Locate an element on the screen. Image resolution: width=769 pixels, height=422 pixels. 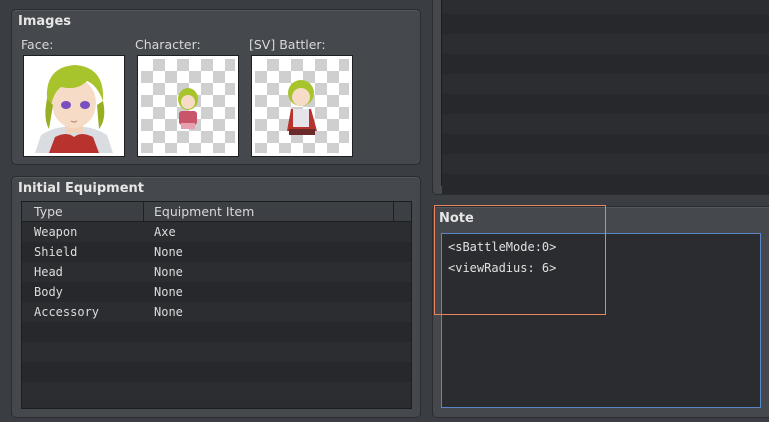
battler-image is located at coordinates (302, 106).